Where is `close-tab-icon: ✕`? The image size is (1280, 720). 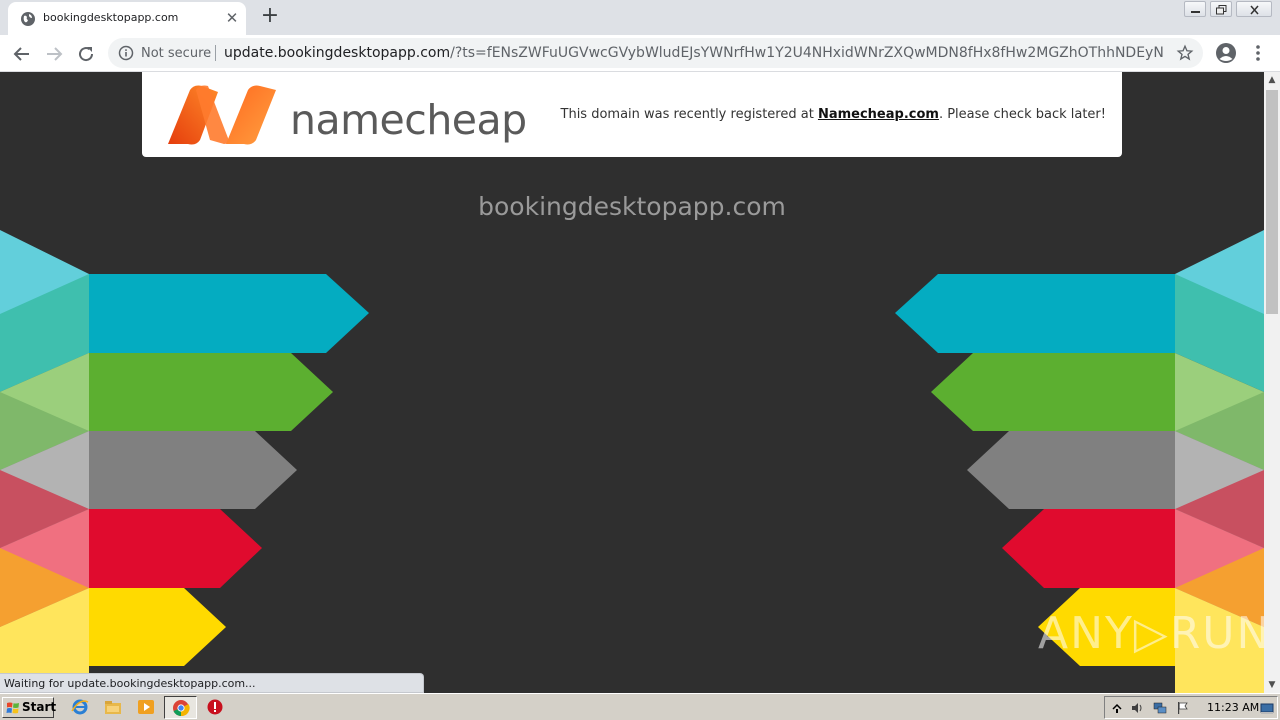 close-tab-icon: ✕ is located at coordinates (232, 18).